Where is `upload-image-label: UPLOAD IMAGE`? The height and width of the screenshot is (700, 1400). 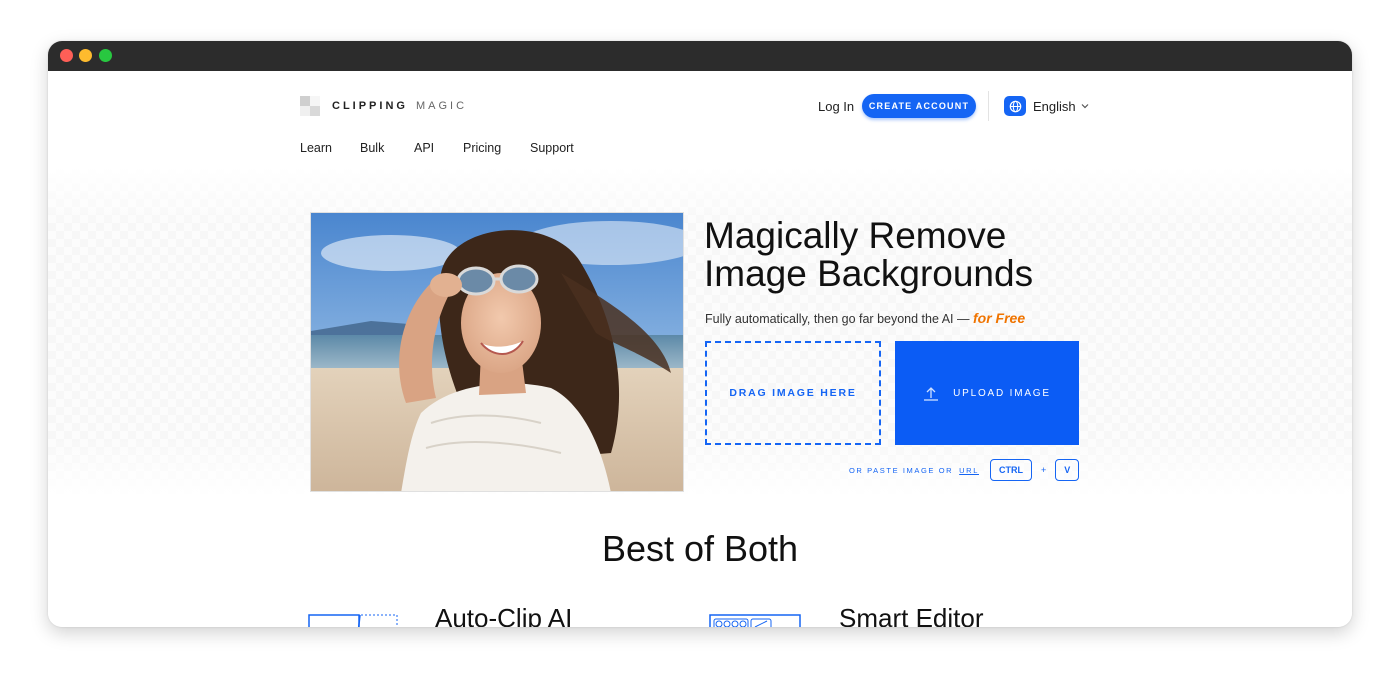
upload-image-label: UPLOAD IMAGE is located at coordinates (1002, 393).